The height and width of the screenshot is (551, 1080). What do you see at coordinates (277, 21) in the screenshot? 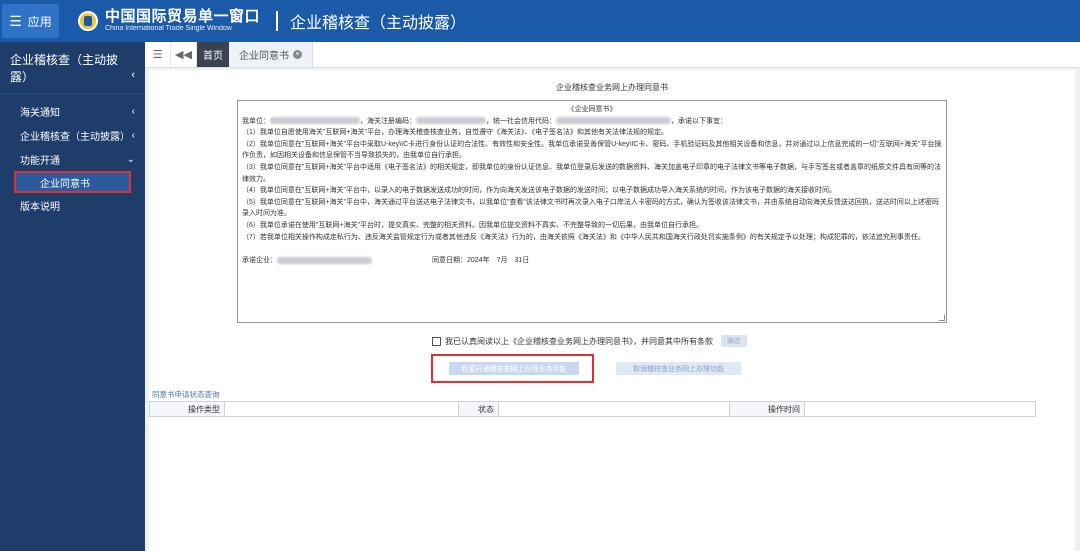
I see `header-divider` at bounding box center [277, 21].